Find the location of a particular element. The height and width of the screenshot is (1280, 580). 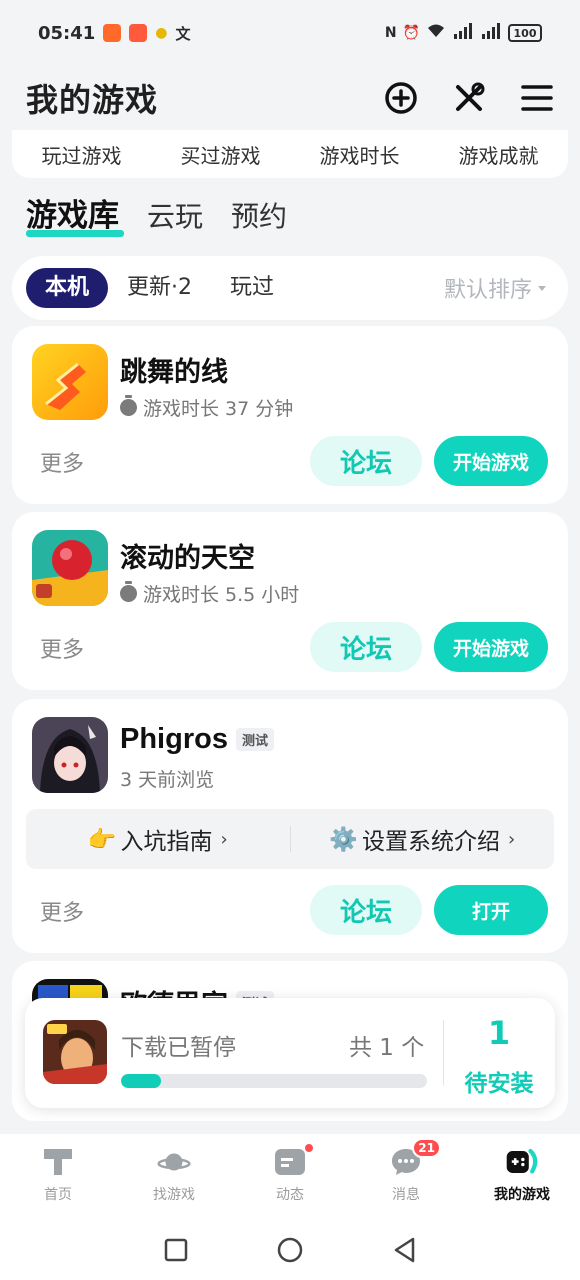

back-button is located at coordinates (404, 1252).